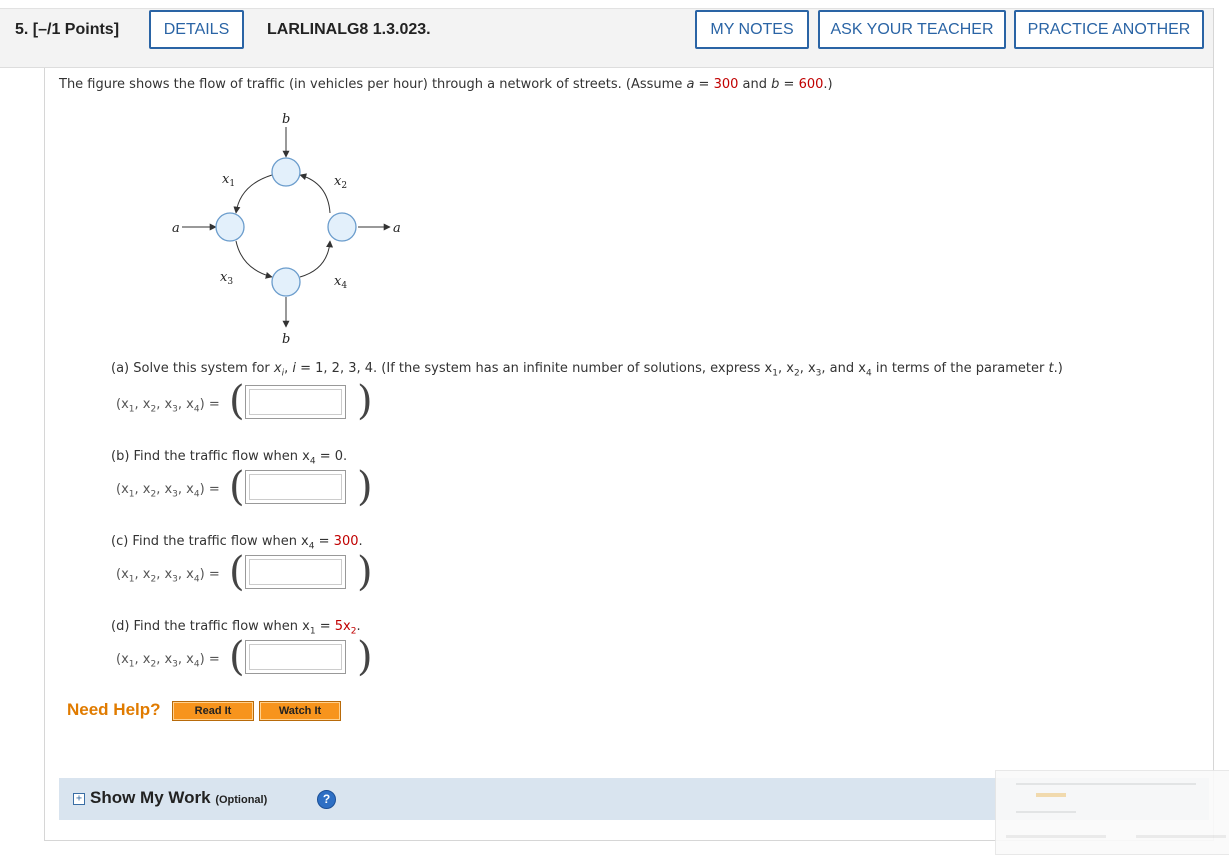 This screenshot has width=1229, height=855. Describe the element at coordinates (295, 572) in the screenshot. I see `part-c-answer-input` at that location.